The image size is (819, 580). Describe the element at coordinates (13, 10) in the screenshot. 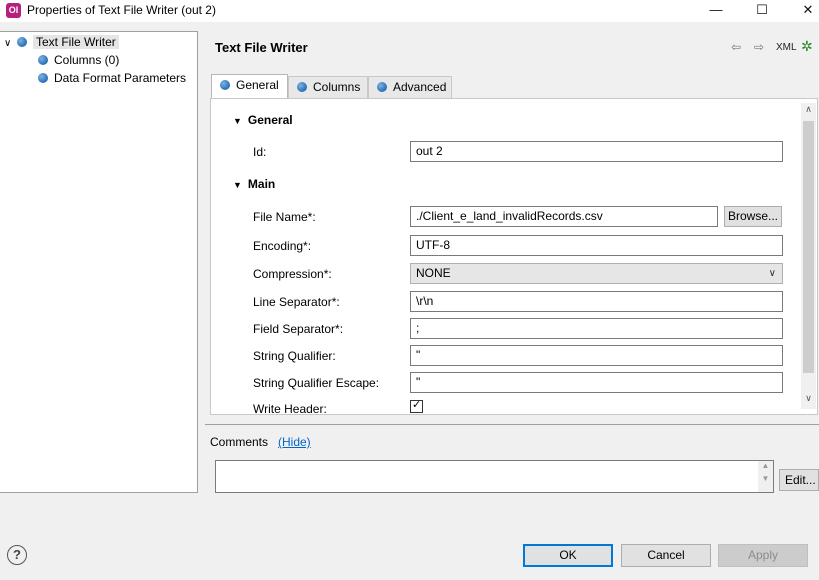

I see `app-icon: Ol` at that location.